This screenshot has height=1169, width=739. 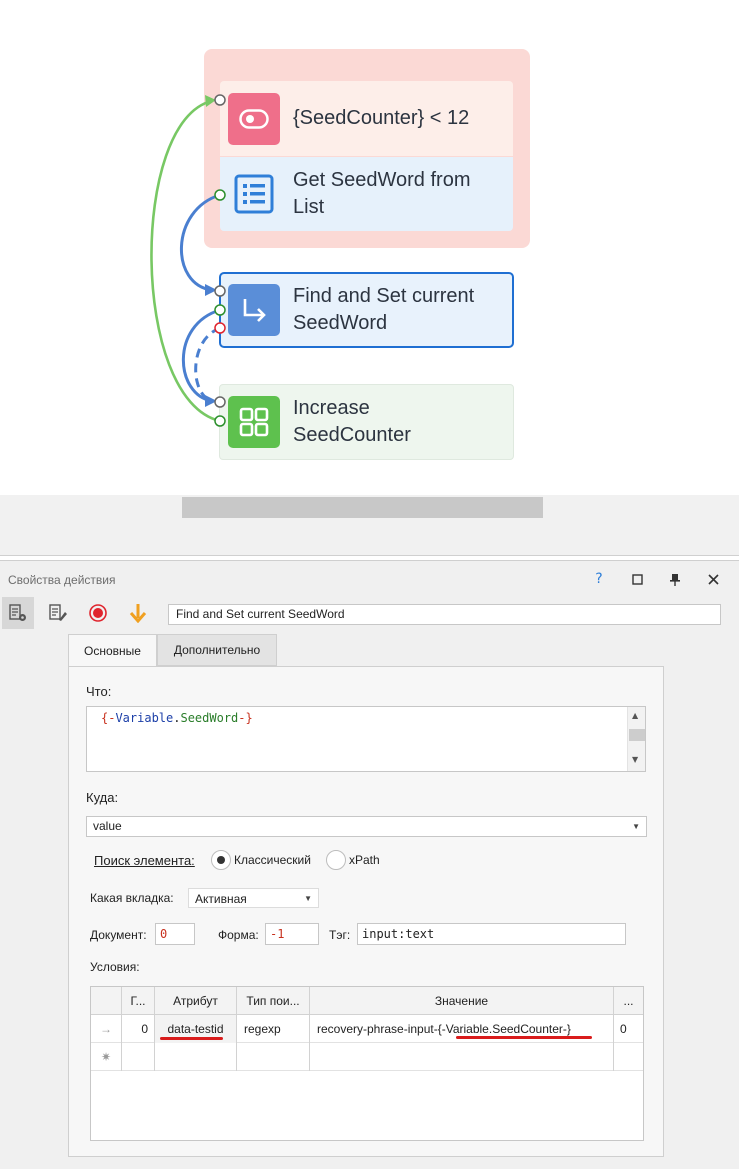 What do you see at coordinates (18, 613) in the screenshot?
I see `properties-icon` at bounding box center [18, 613].